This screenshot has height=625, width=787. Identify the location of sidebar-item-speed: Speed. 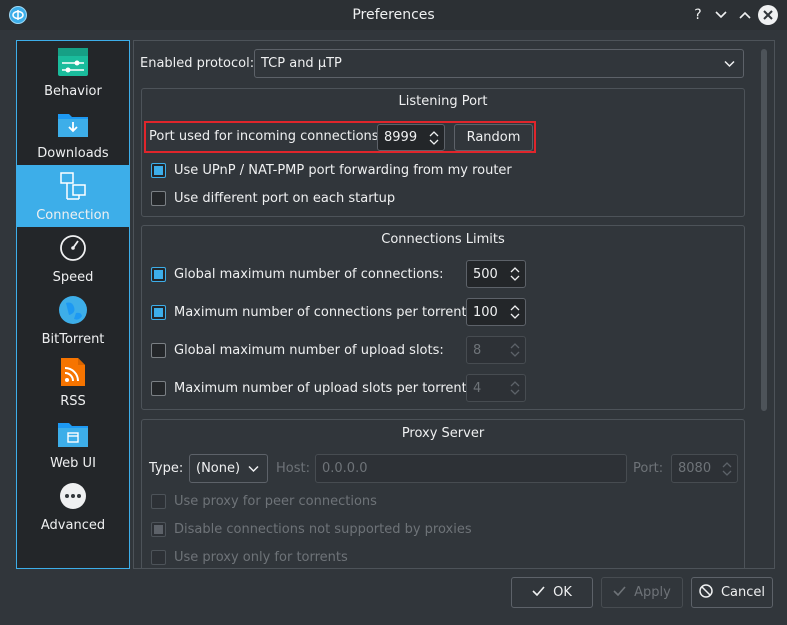
(73, 258).